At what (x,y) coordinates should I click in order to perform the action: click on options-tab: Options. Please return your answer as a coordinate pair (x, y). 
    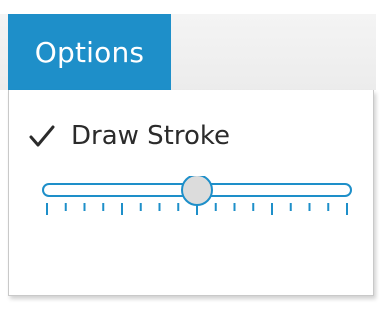
    Looking at the image, I should click on (89, 52).